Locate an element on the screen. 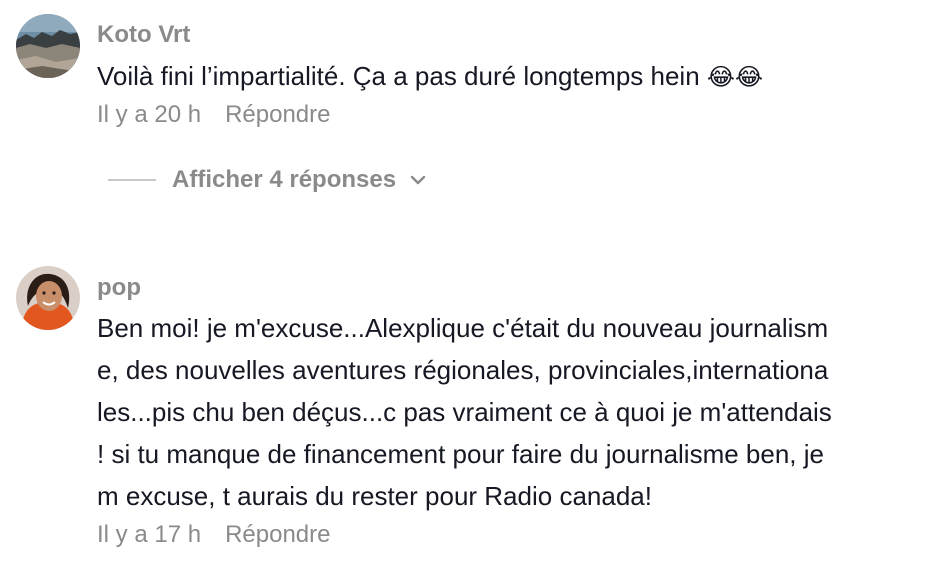  chevron-down-icon is located at coordinates (418, 180).